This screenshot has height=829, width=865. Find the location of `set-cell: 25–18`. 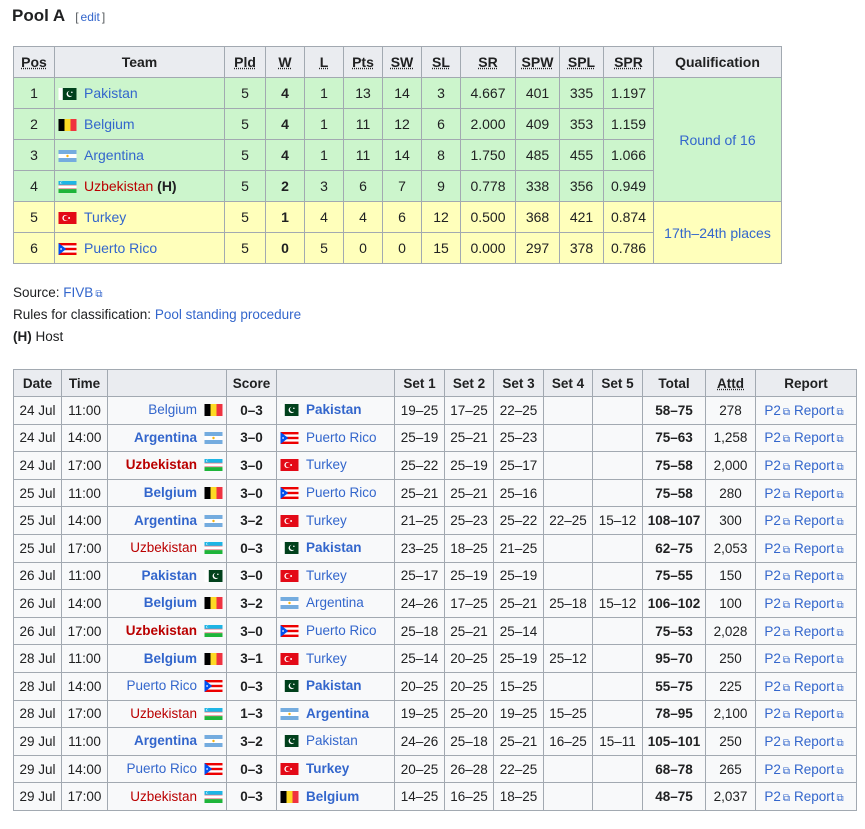

set-cell: 25–18 is located at coordinates (419, 631).